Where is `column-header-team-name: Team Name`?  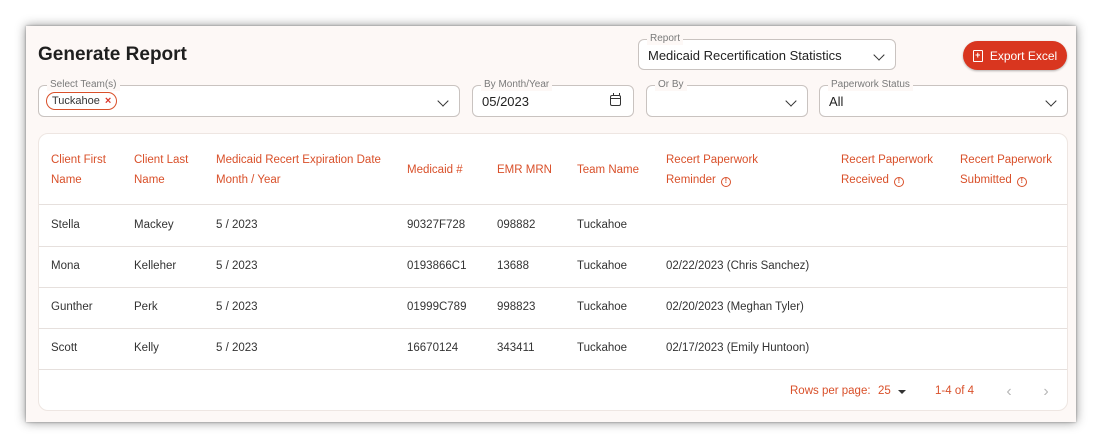
column-header-team-name: Team Name is located at coordinates (608, 170).